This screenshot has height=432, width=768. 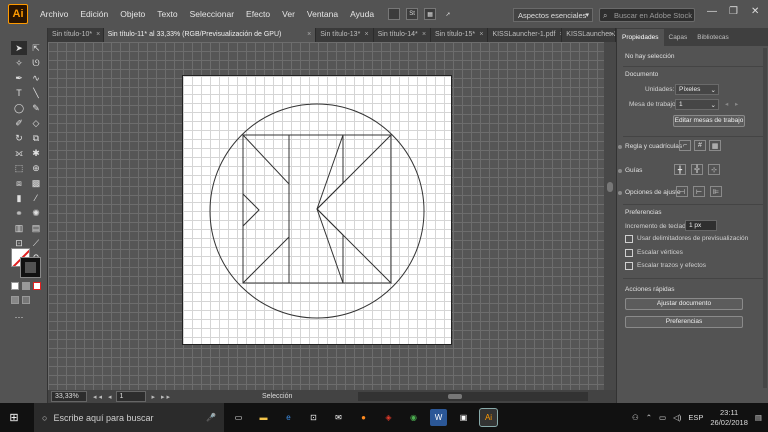 I want to click on menu-archivo: Archivo, so click(x=54, y=14).